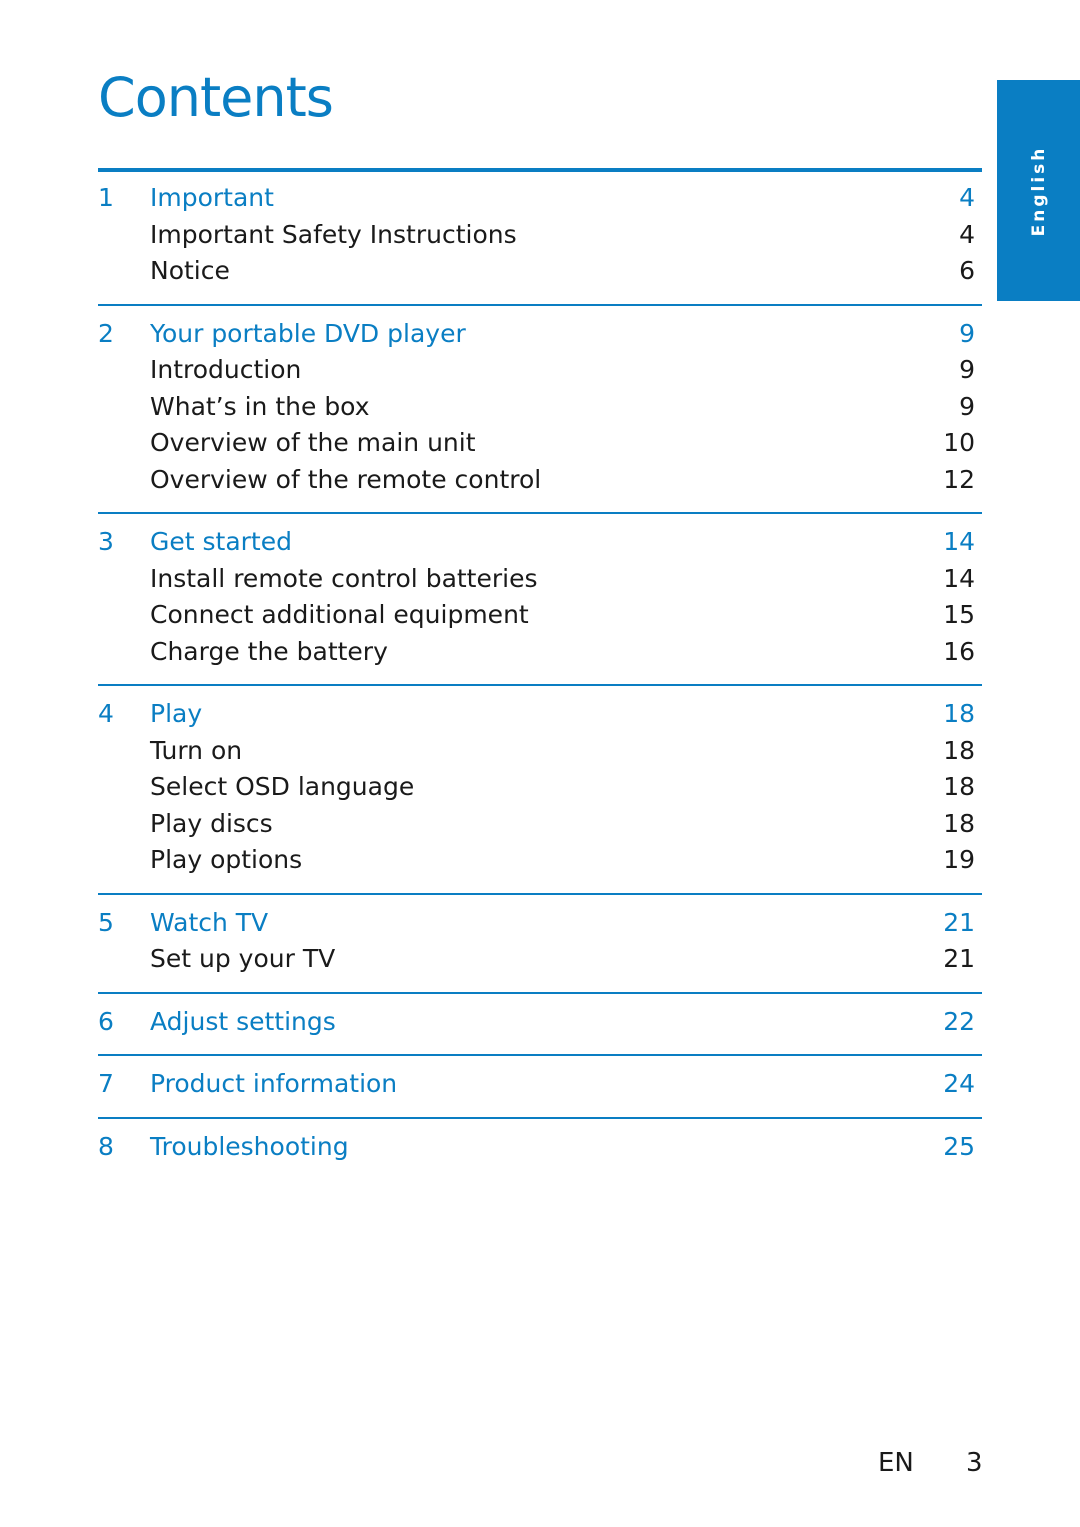 This screenshot has height=1527, width=1080. What do you see at coordinates (221, 541) in the screenshot?
I see `chapter-title: Get started` at bounding box center [221, 541].